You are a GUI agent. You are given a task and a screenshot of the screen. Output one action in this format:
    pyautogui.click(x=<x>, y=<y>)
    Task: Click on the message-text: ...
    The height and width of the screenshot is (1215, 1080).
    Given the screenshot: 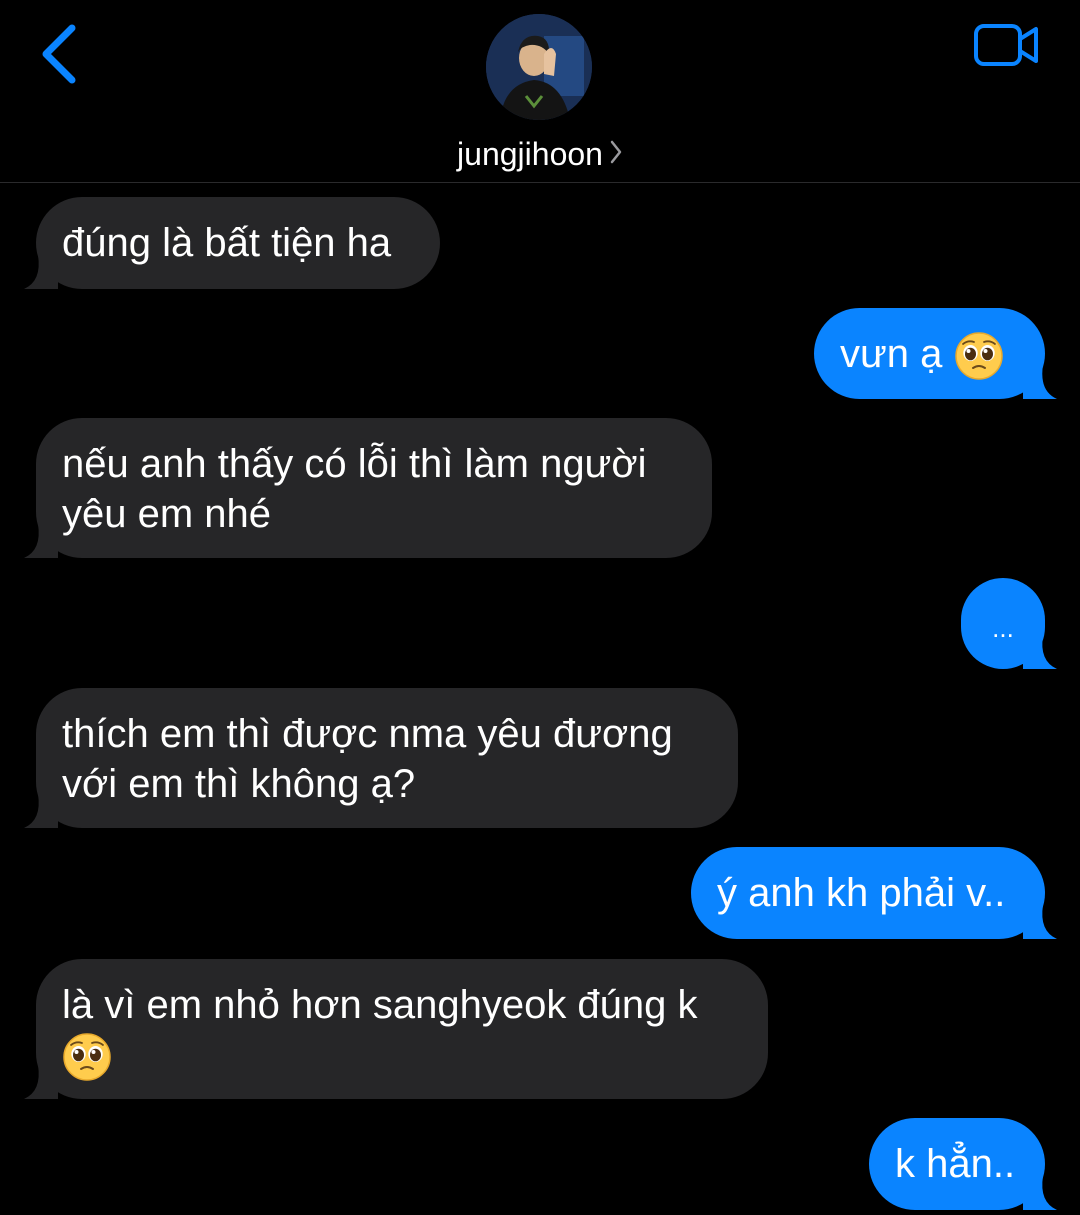 What is the action you would take?
    pyautogui.click(x=1003, y=628)
    